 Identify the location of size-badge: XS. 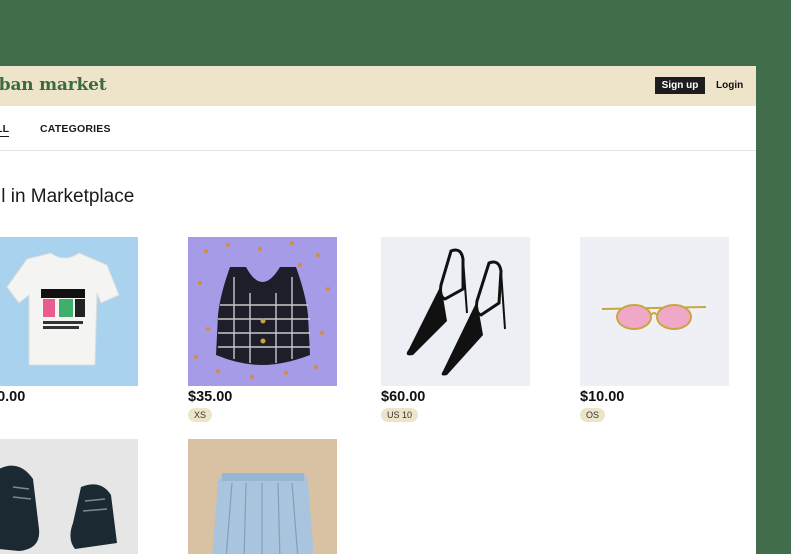
(200, 415).